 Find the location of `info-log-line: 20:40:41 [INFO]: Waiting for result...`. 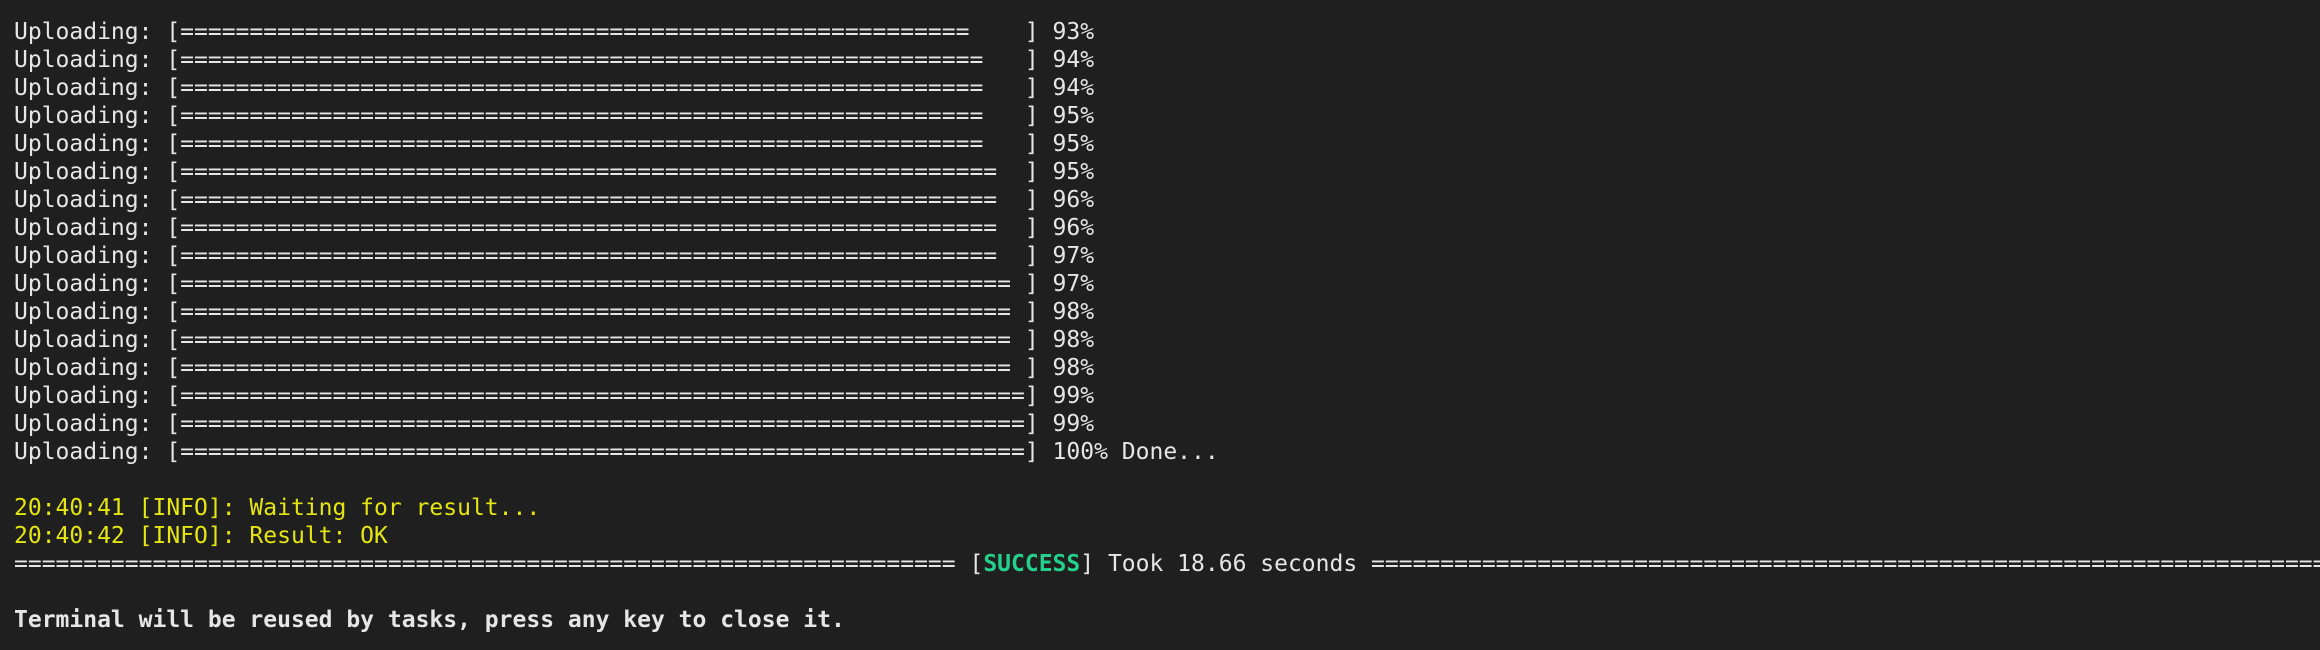

info-log-line: 20:40:41 [INFO]: Waiting for result... is located at coordinates (277, 508).